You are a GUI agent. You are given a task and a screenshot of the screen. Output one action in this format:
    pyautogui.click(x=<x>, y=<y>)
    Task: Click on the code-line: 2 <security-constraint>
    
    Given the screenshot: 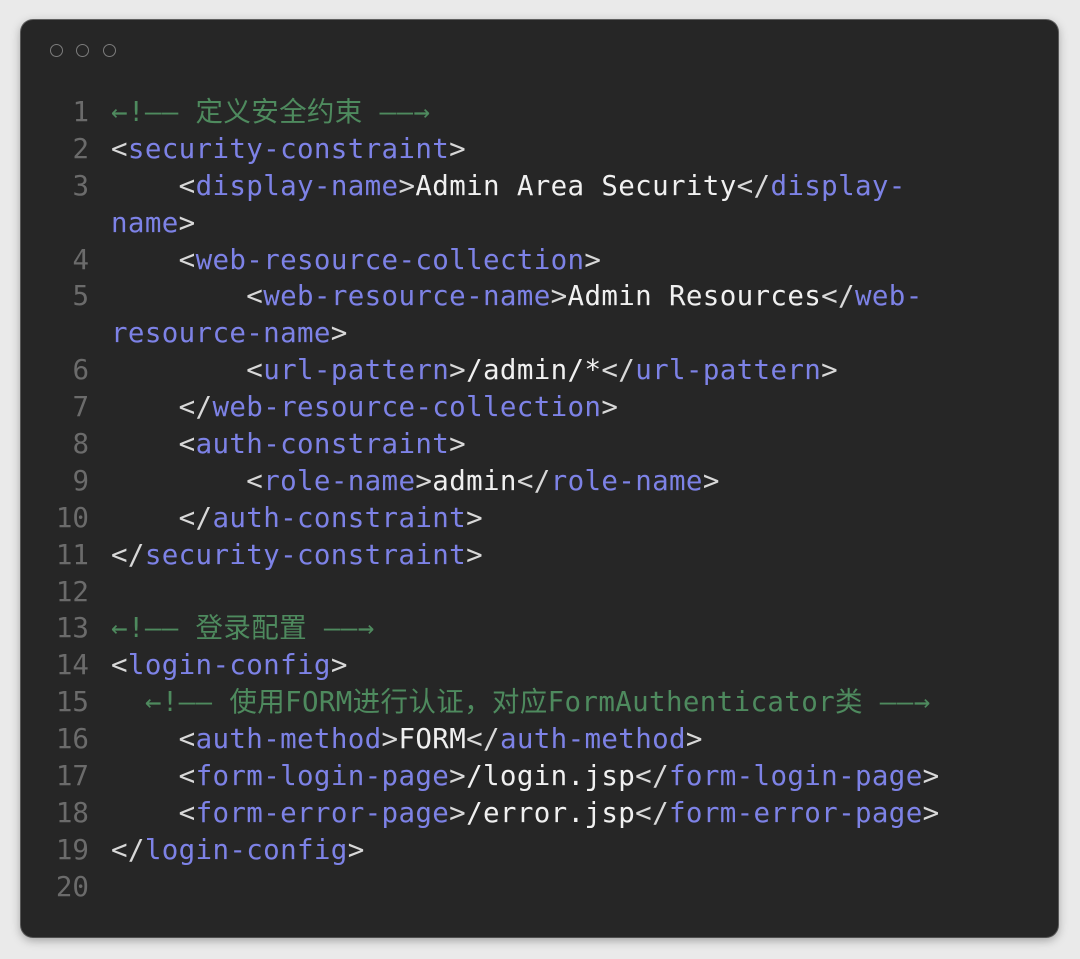 What is the action you would take?
    pyautogui.click(x=539, y=149)
    